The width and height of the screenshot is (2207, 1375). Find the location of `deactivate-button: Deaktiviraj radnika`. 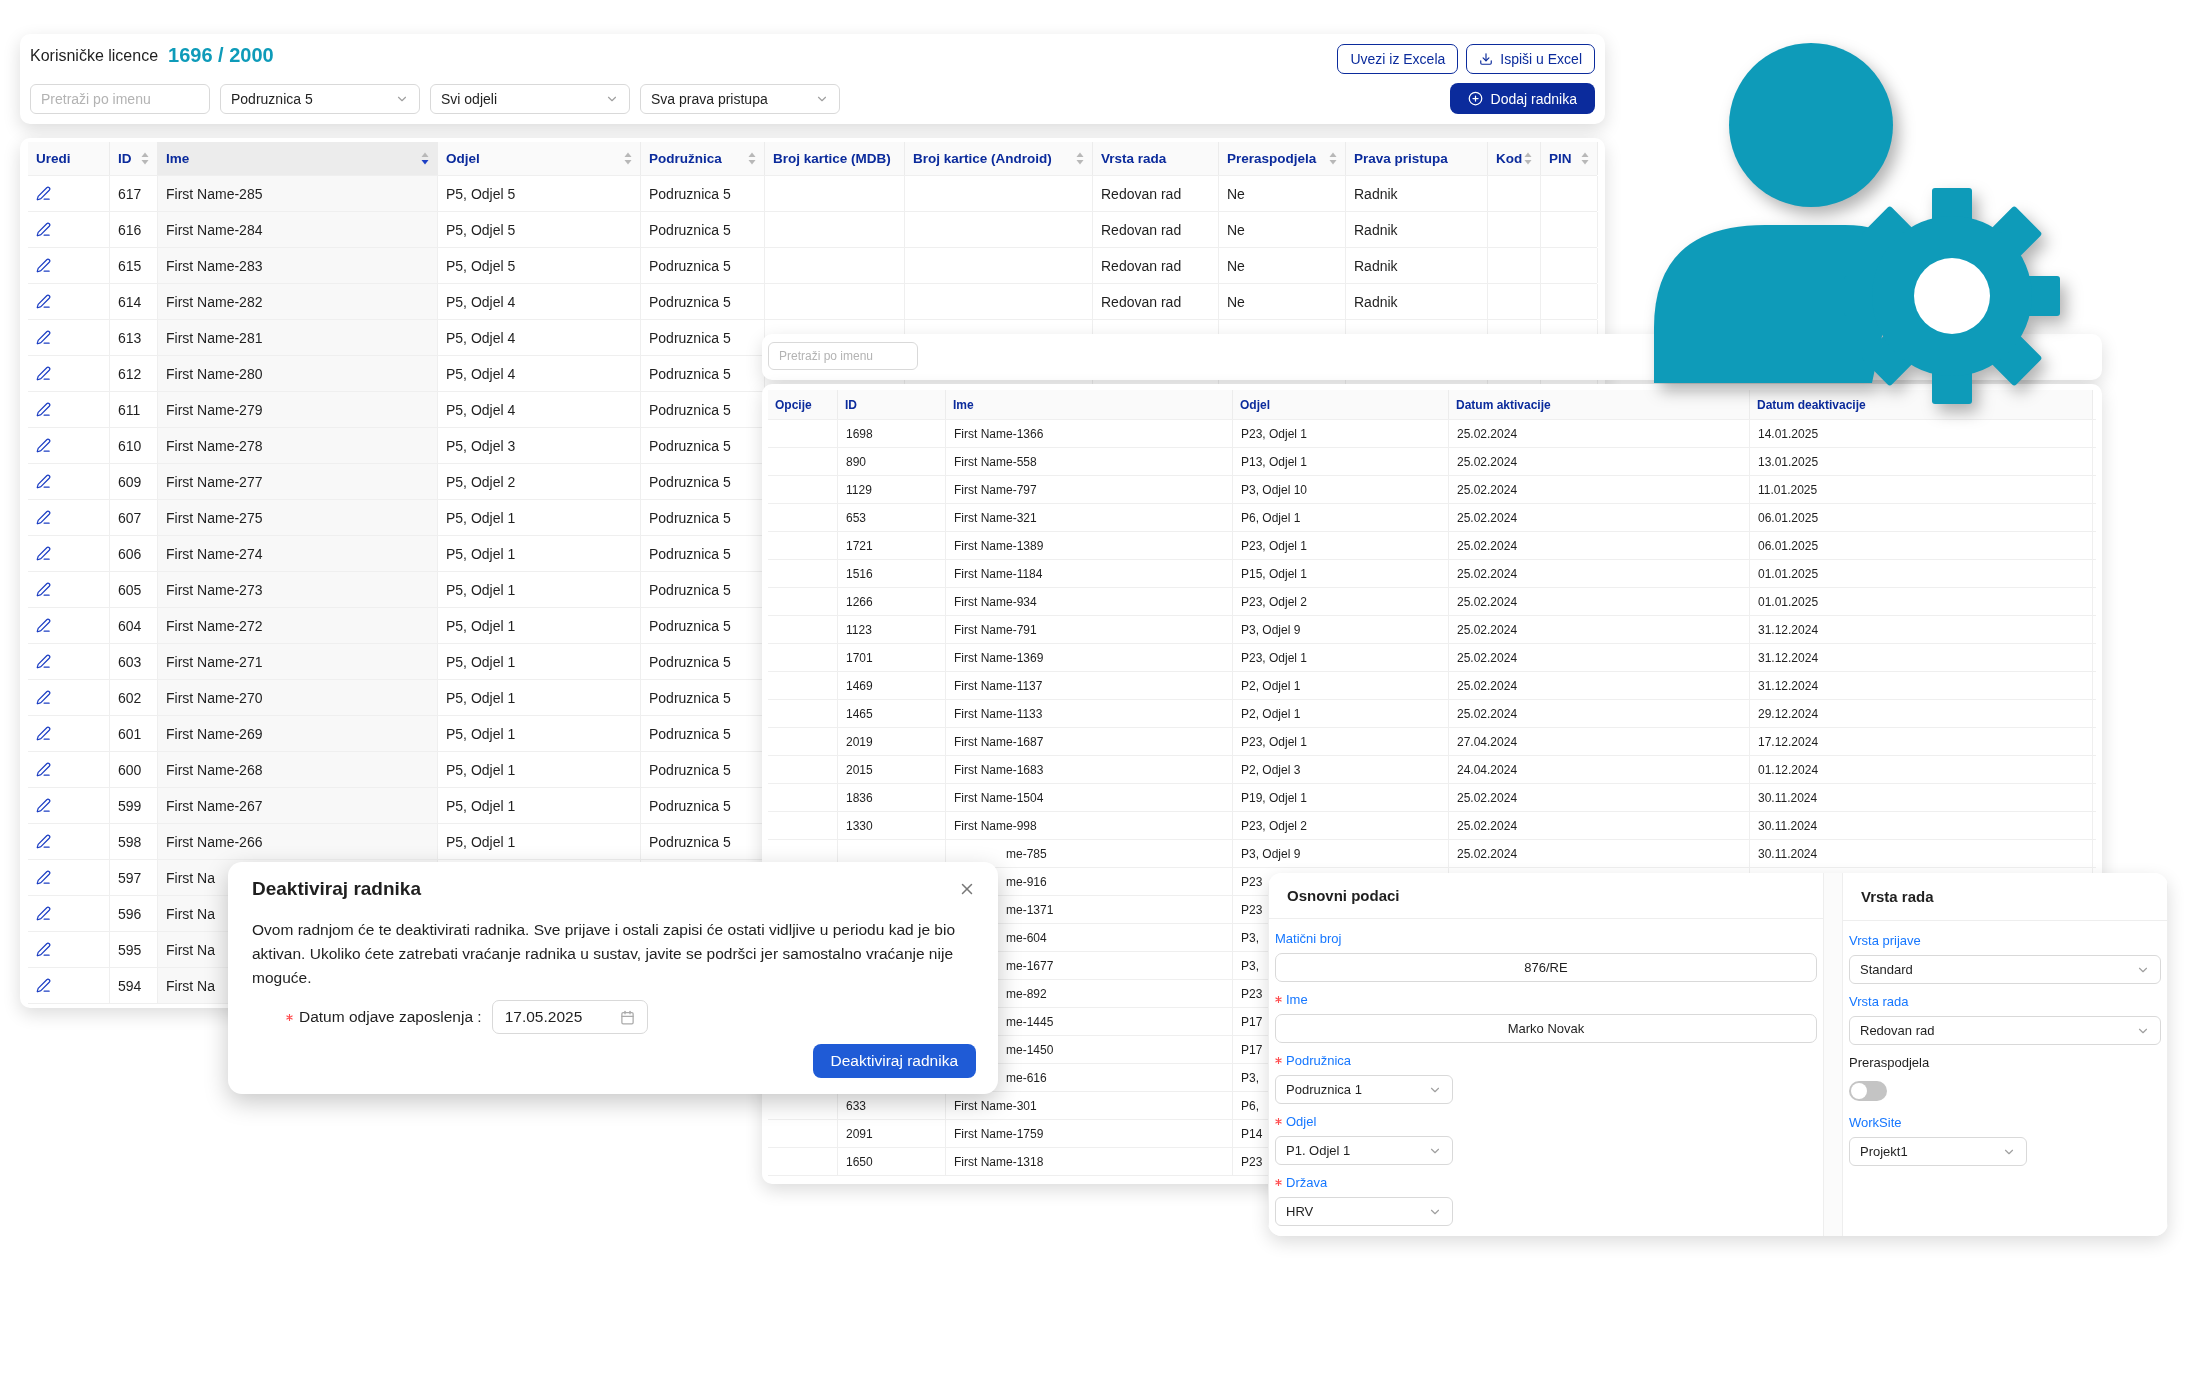

deactivate-button: Deaktiviraj radnika is located at coordinates (894, 1061).